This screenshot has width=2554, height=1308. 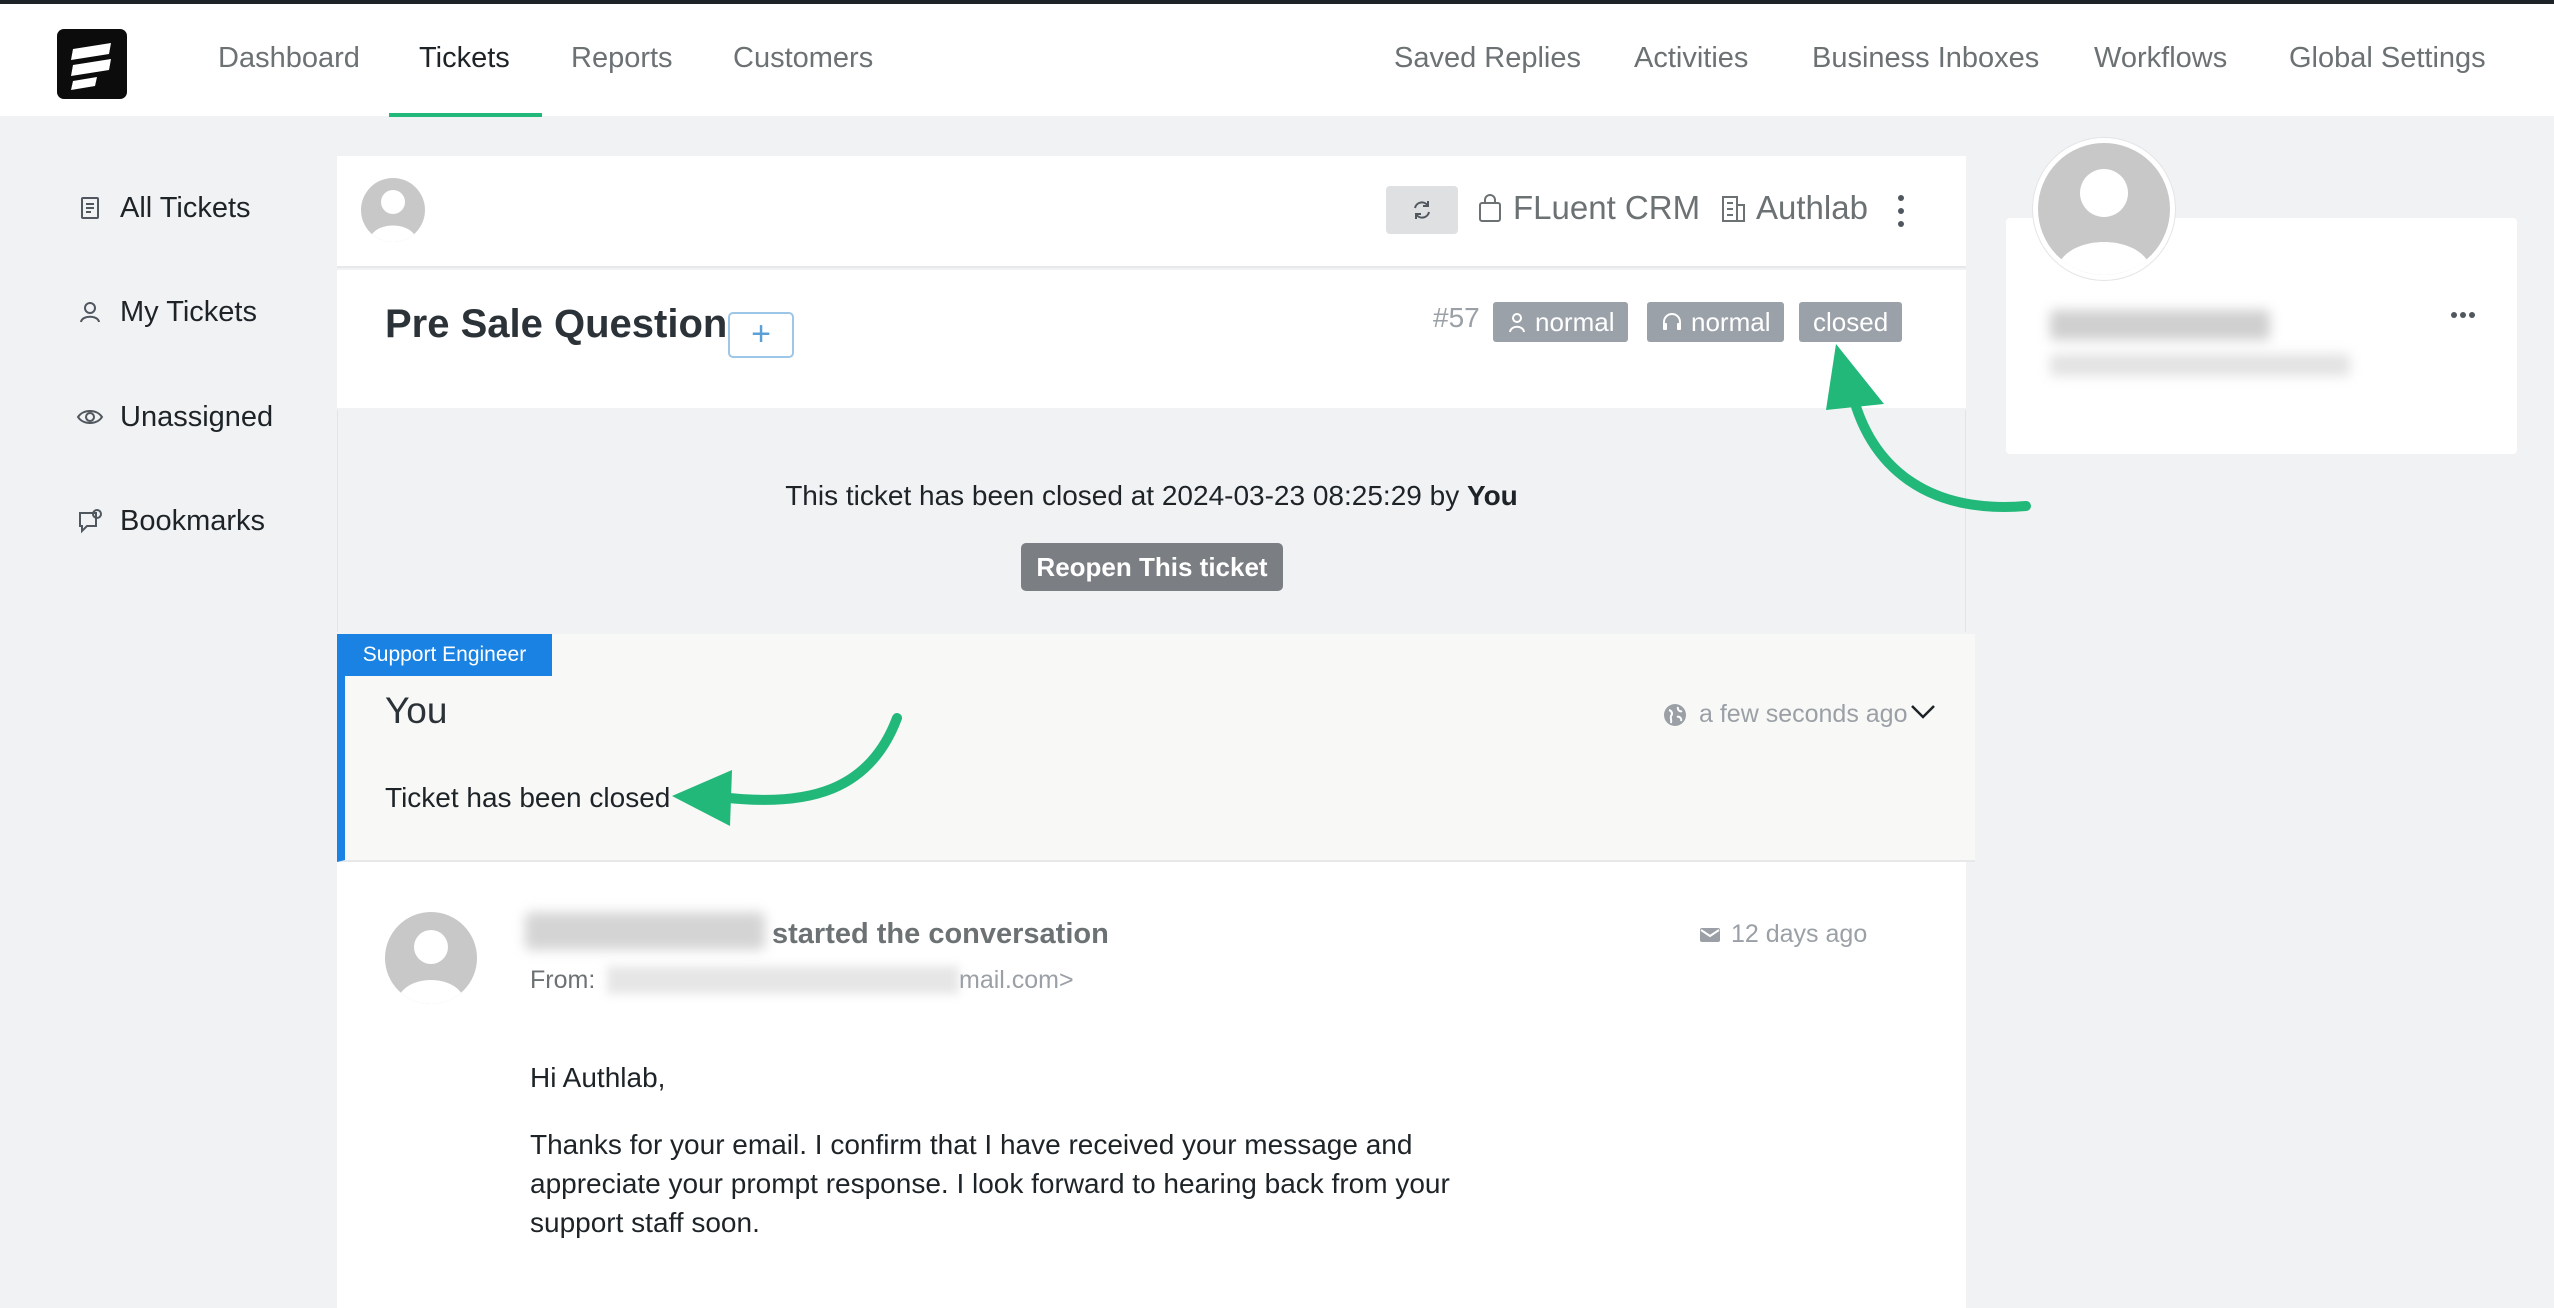 I want to click on nav-global-settings: Global Settings, so click(x=2387, y=60).